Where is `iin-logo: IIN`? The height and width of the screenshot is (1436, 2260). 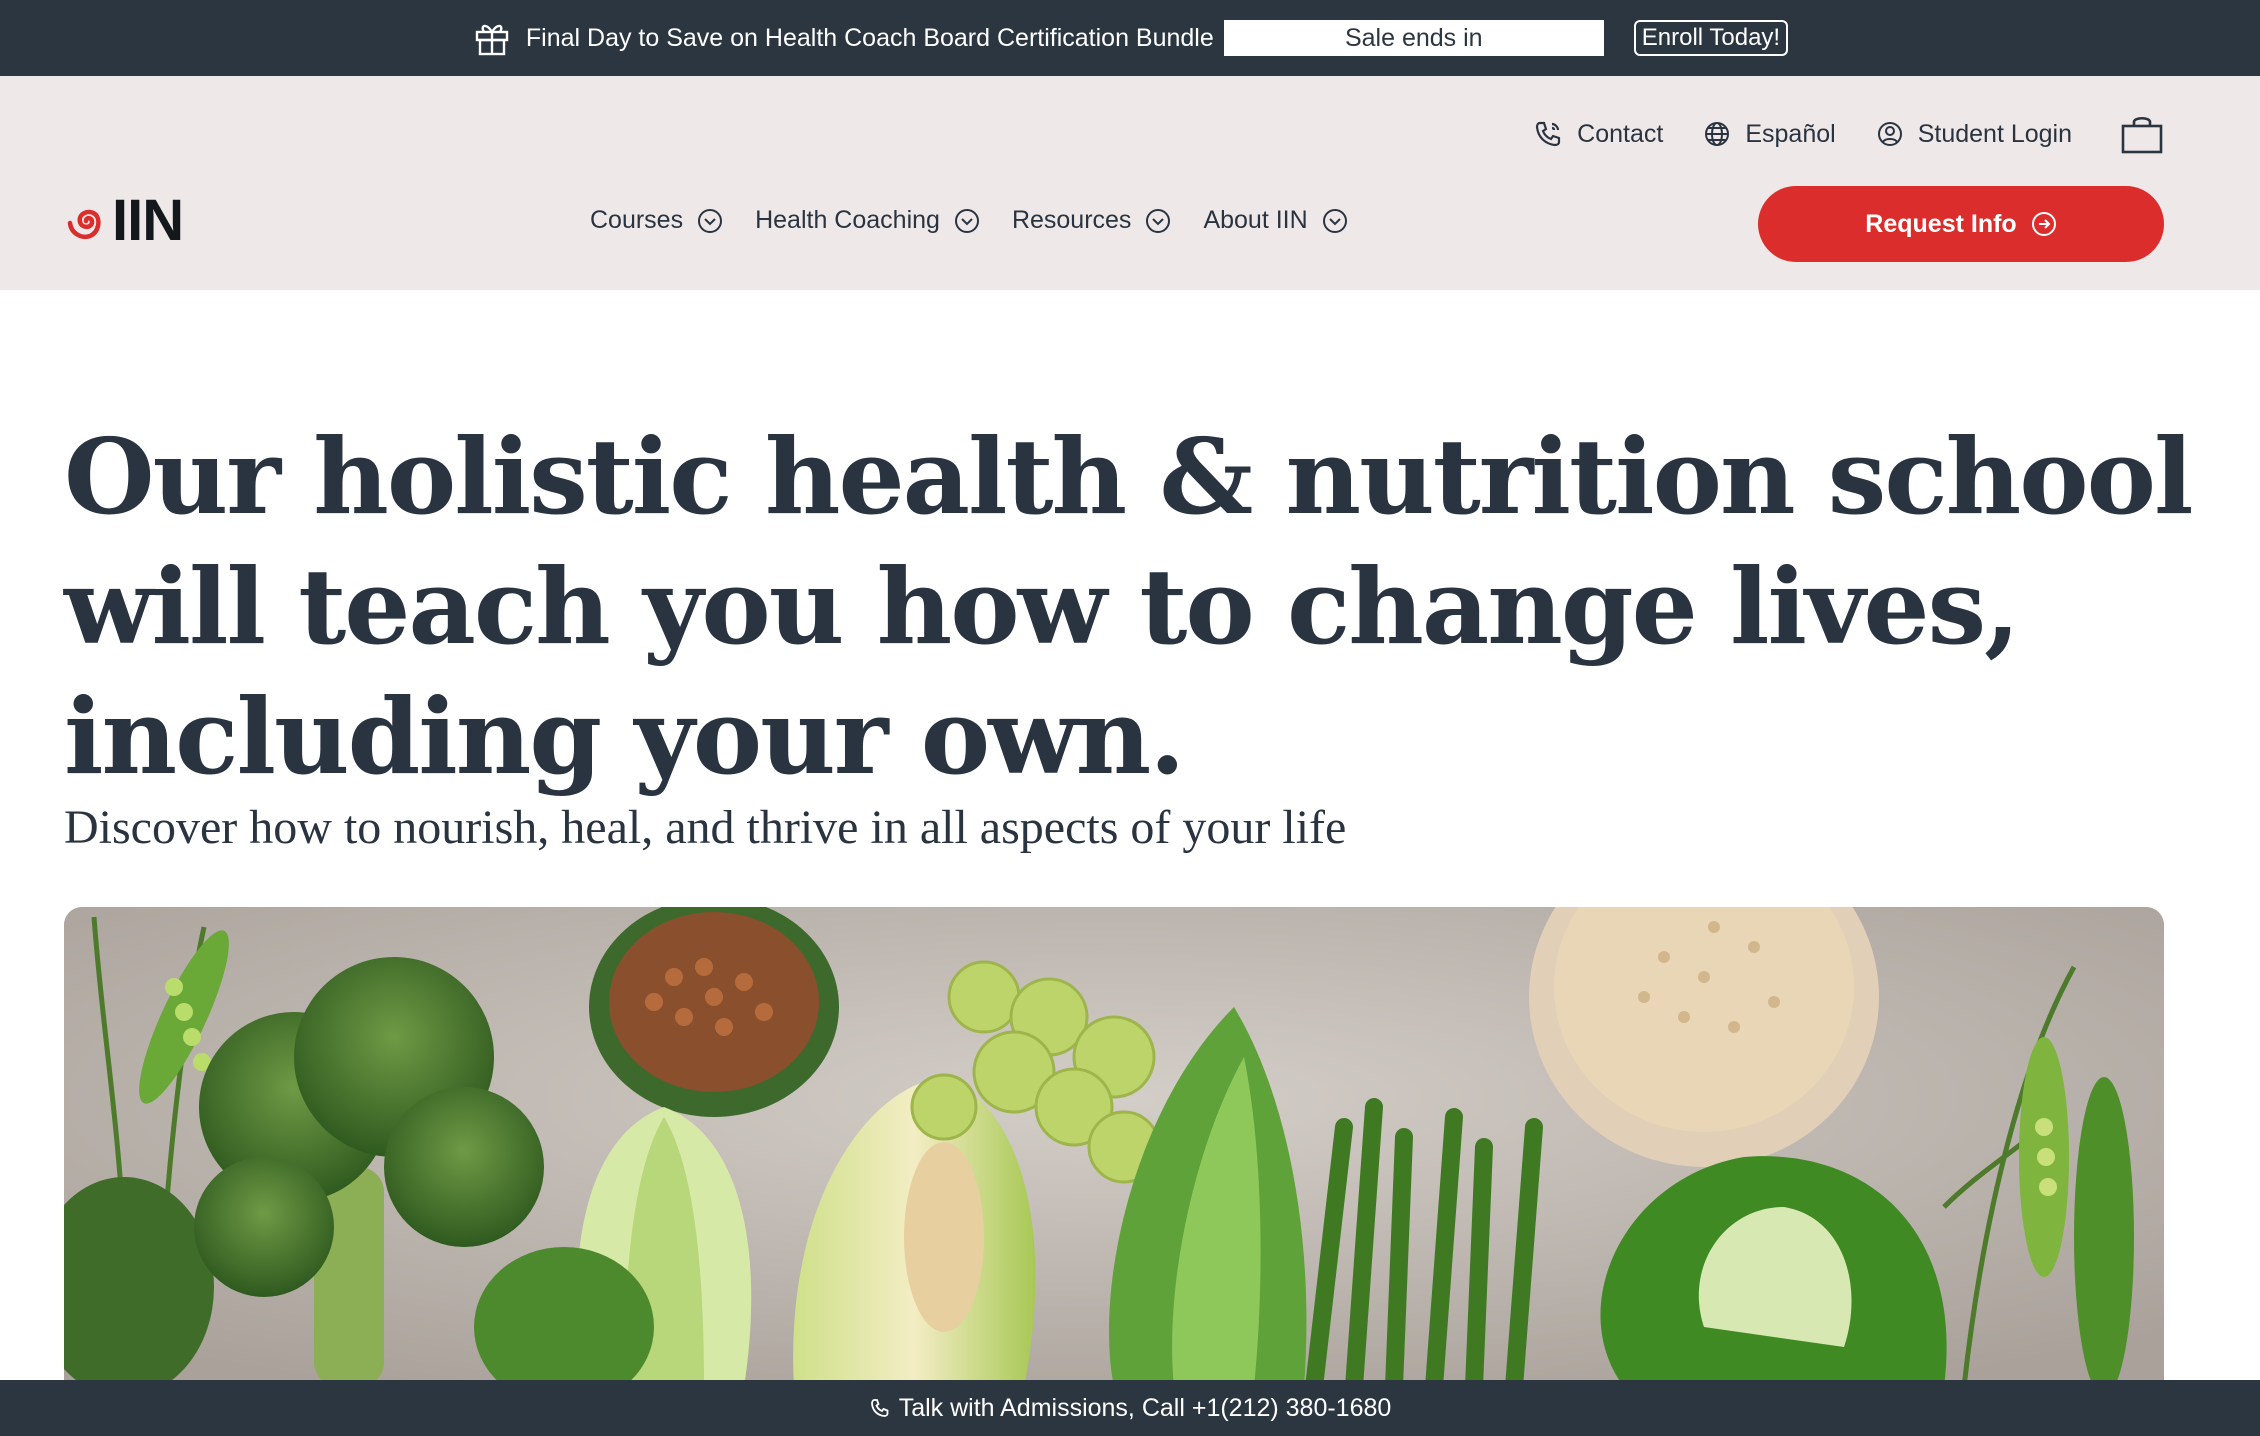 iin-logo: IIN is located at coordinates (124, 220).